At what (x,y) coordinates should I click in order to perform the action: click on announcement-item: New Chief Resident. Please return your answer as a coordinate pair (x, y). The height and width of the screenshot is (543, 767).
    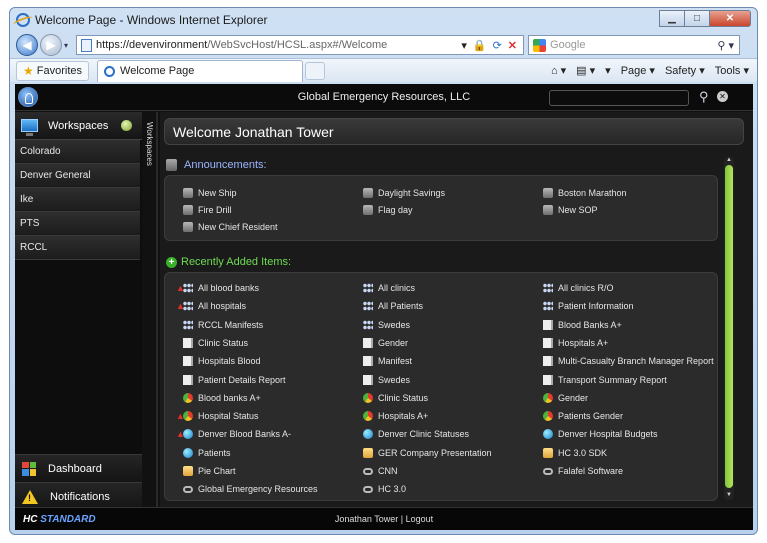
    Looking at the image, I should click on (230, 227).